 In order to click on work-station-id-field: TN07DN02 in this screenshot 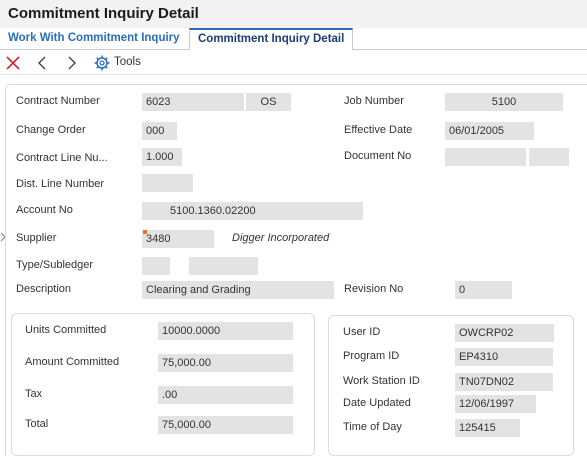, I will do `click(504, 382)`.